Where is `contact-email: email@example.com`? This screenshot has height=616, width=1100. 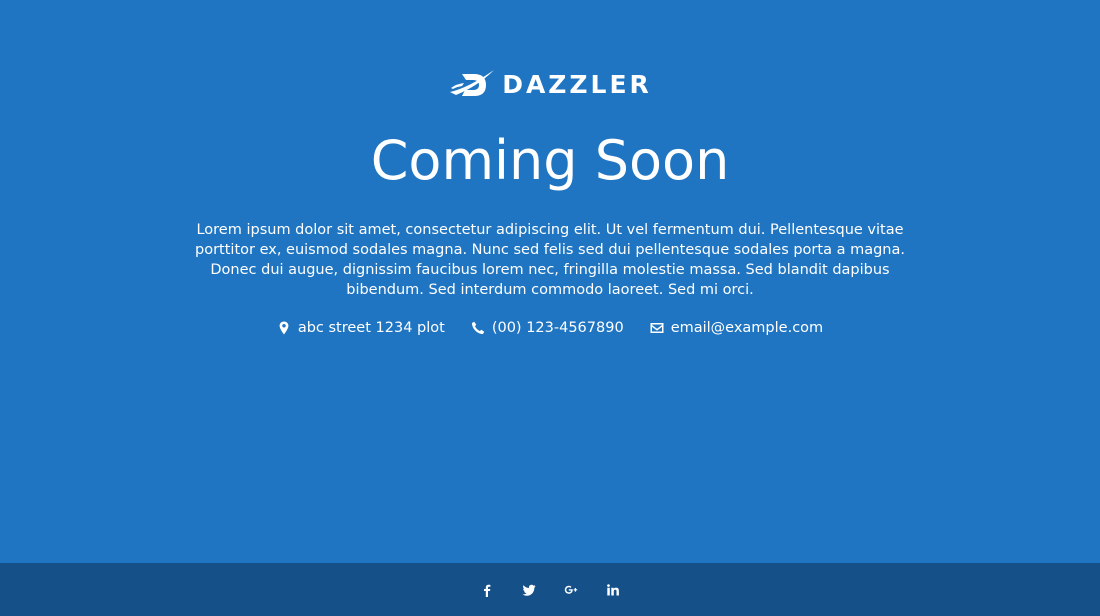
contact-email: email@example.com is located at coordinates (736, 328).